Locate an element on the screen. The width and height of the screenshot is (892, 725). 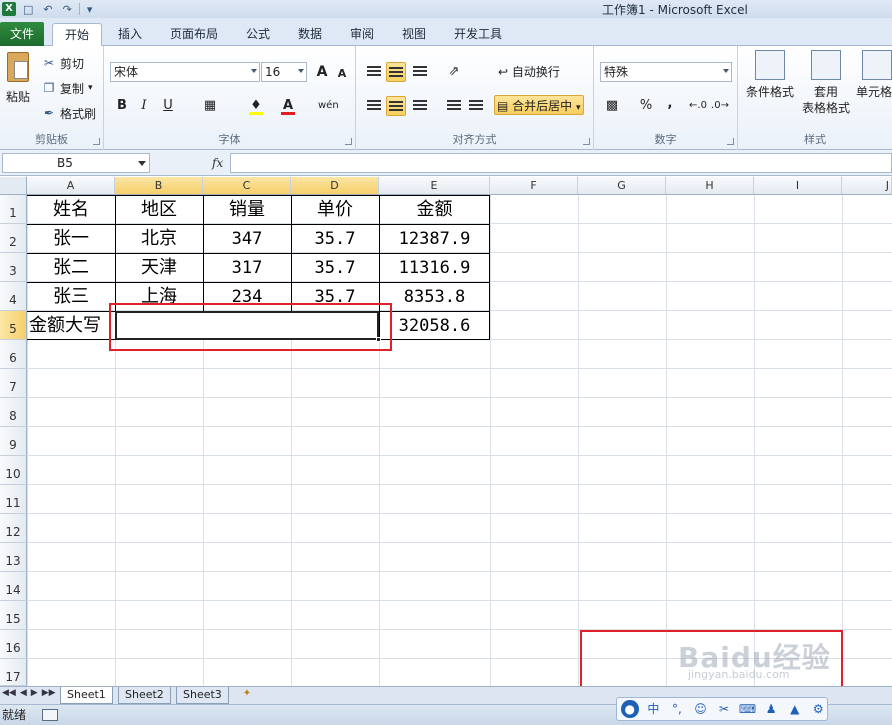
tab-home: 开始 is located at coordinates (77, 35).